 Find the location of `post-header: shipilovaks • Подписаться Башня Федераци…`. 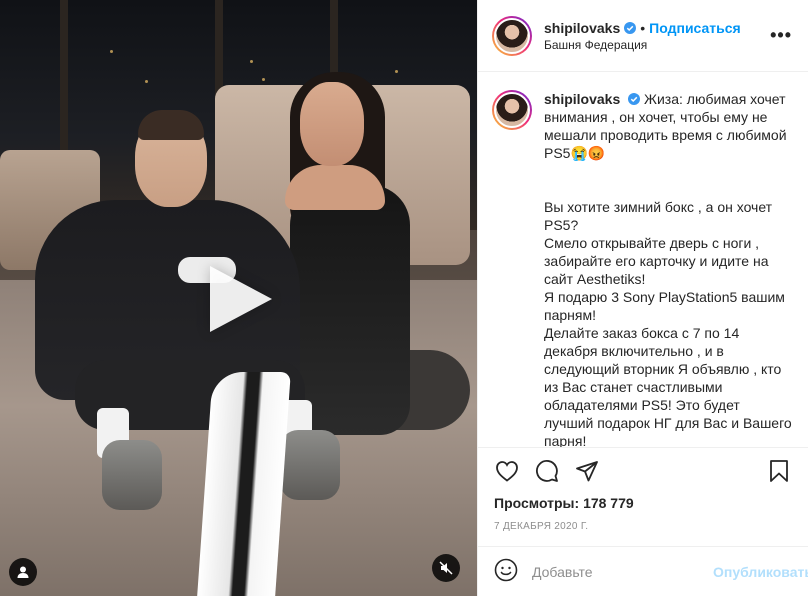

post-header: shipilovaks • Подписаться Башня Федераци… is located at coordinates (643, 36).